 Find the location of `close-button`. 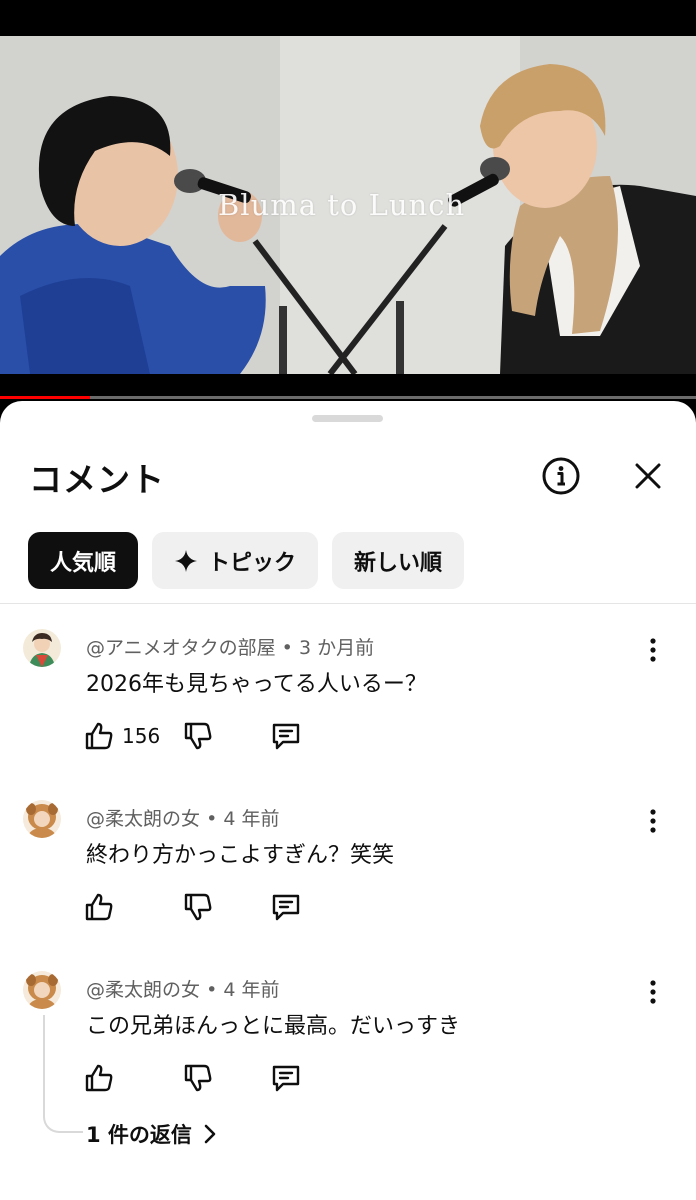

close-button is located at coordinates (648, 476).